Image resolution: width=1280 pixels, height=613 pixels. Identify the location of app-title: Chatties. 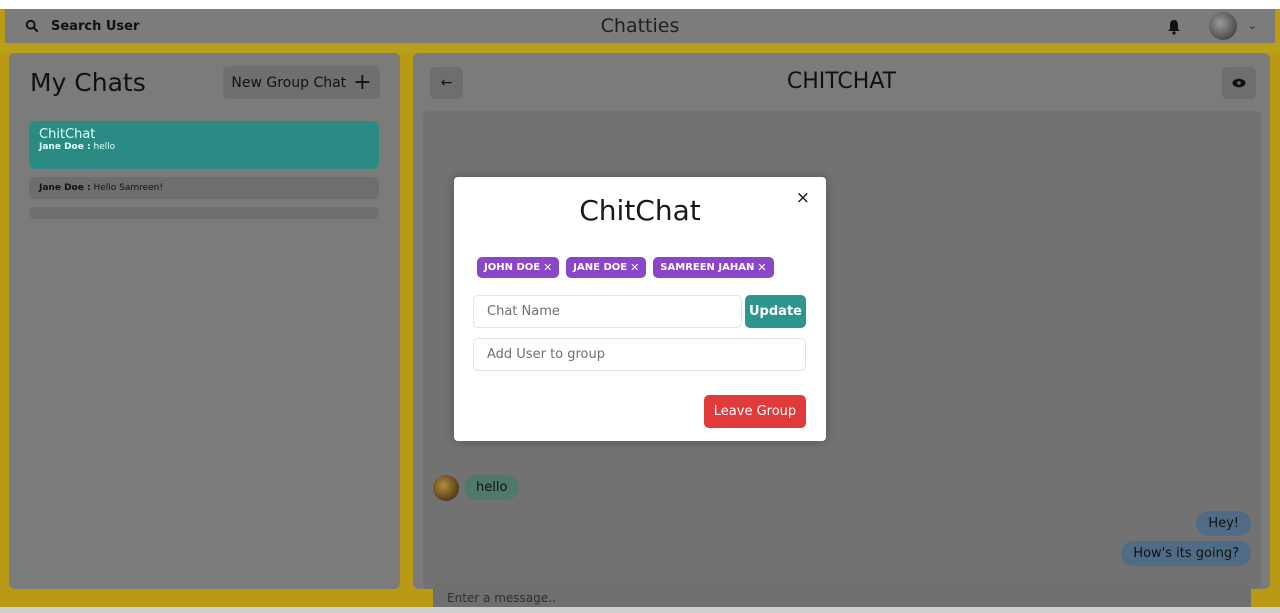
(640, 26).